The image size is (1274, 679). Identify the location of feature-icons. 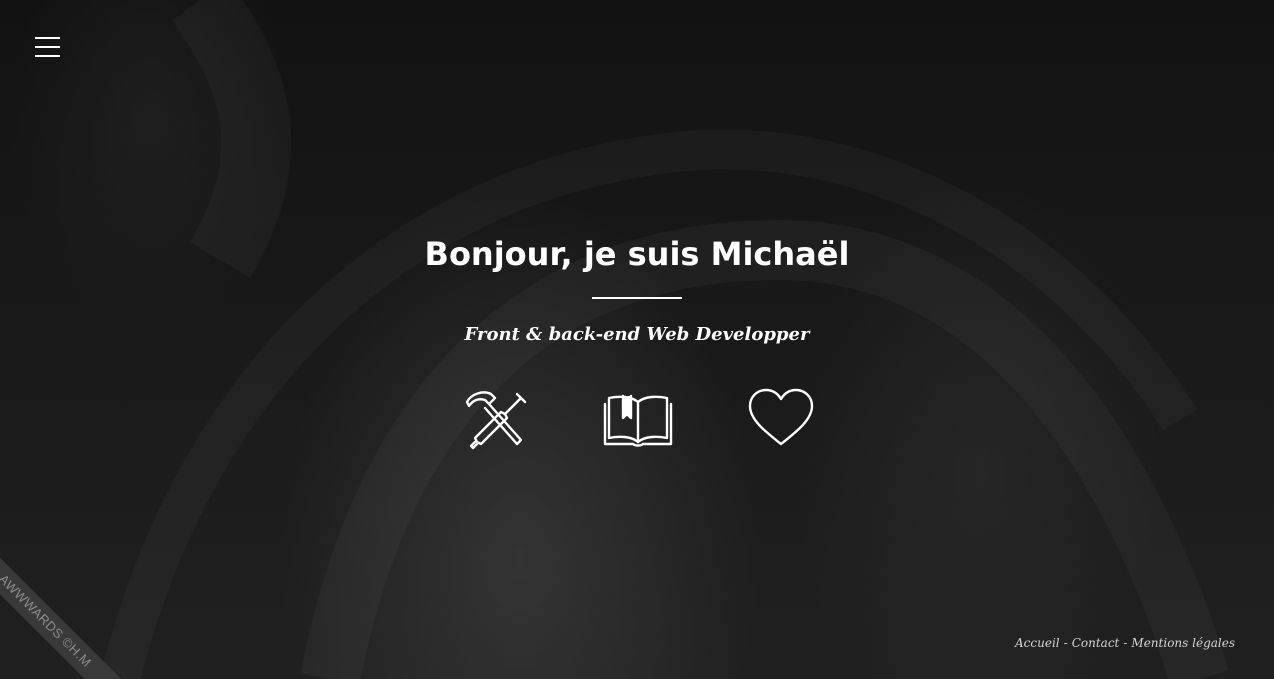
(637, 422).